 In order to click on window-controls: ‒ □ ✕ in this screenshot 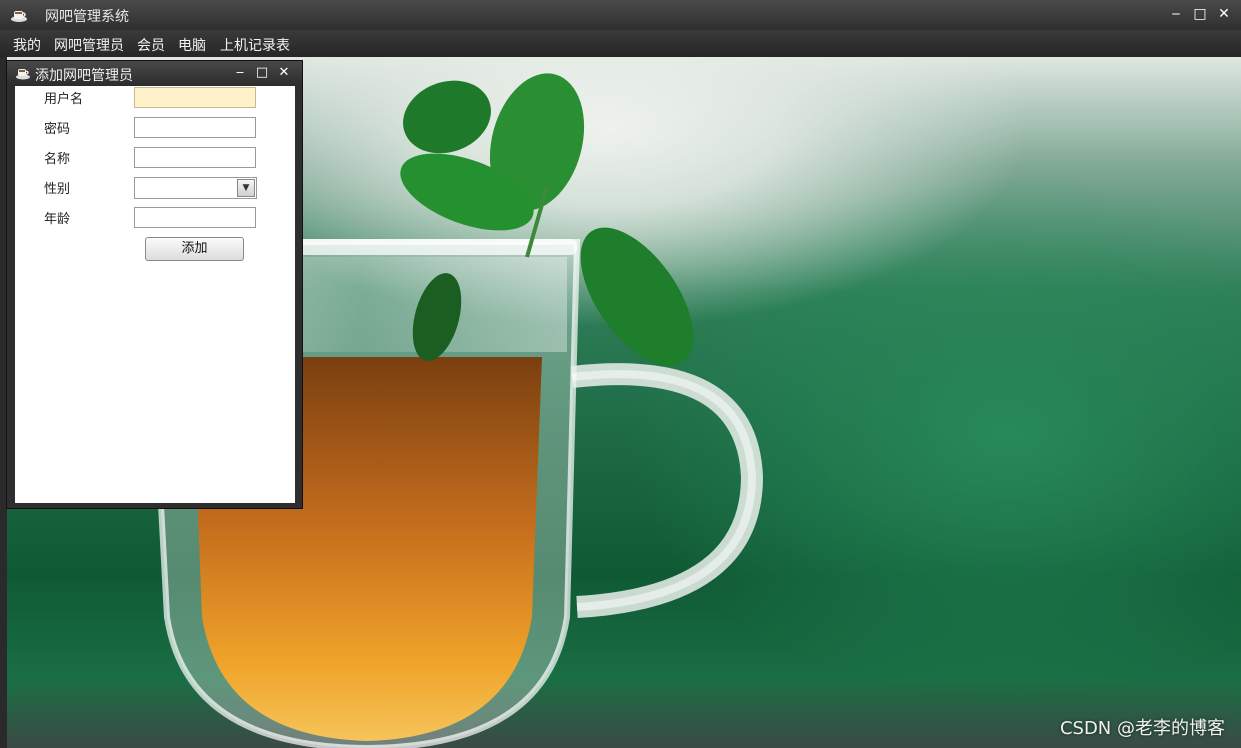, I will do `click(1200, 14)`.